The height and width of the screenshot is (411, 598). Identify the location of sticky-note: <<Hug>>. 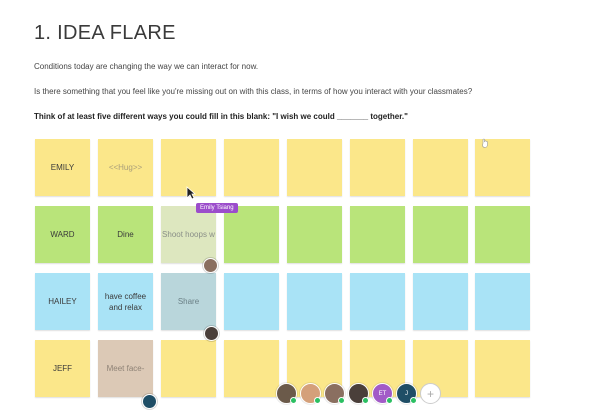
(125, 167).